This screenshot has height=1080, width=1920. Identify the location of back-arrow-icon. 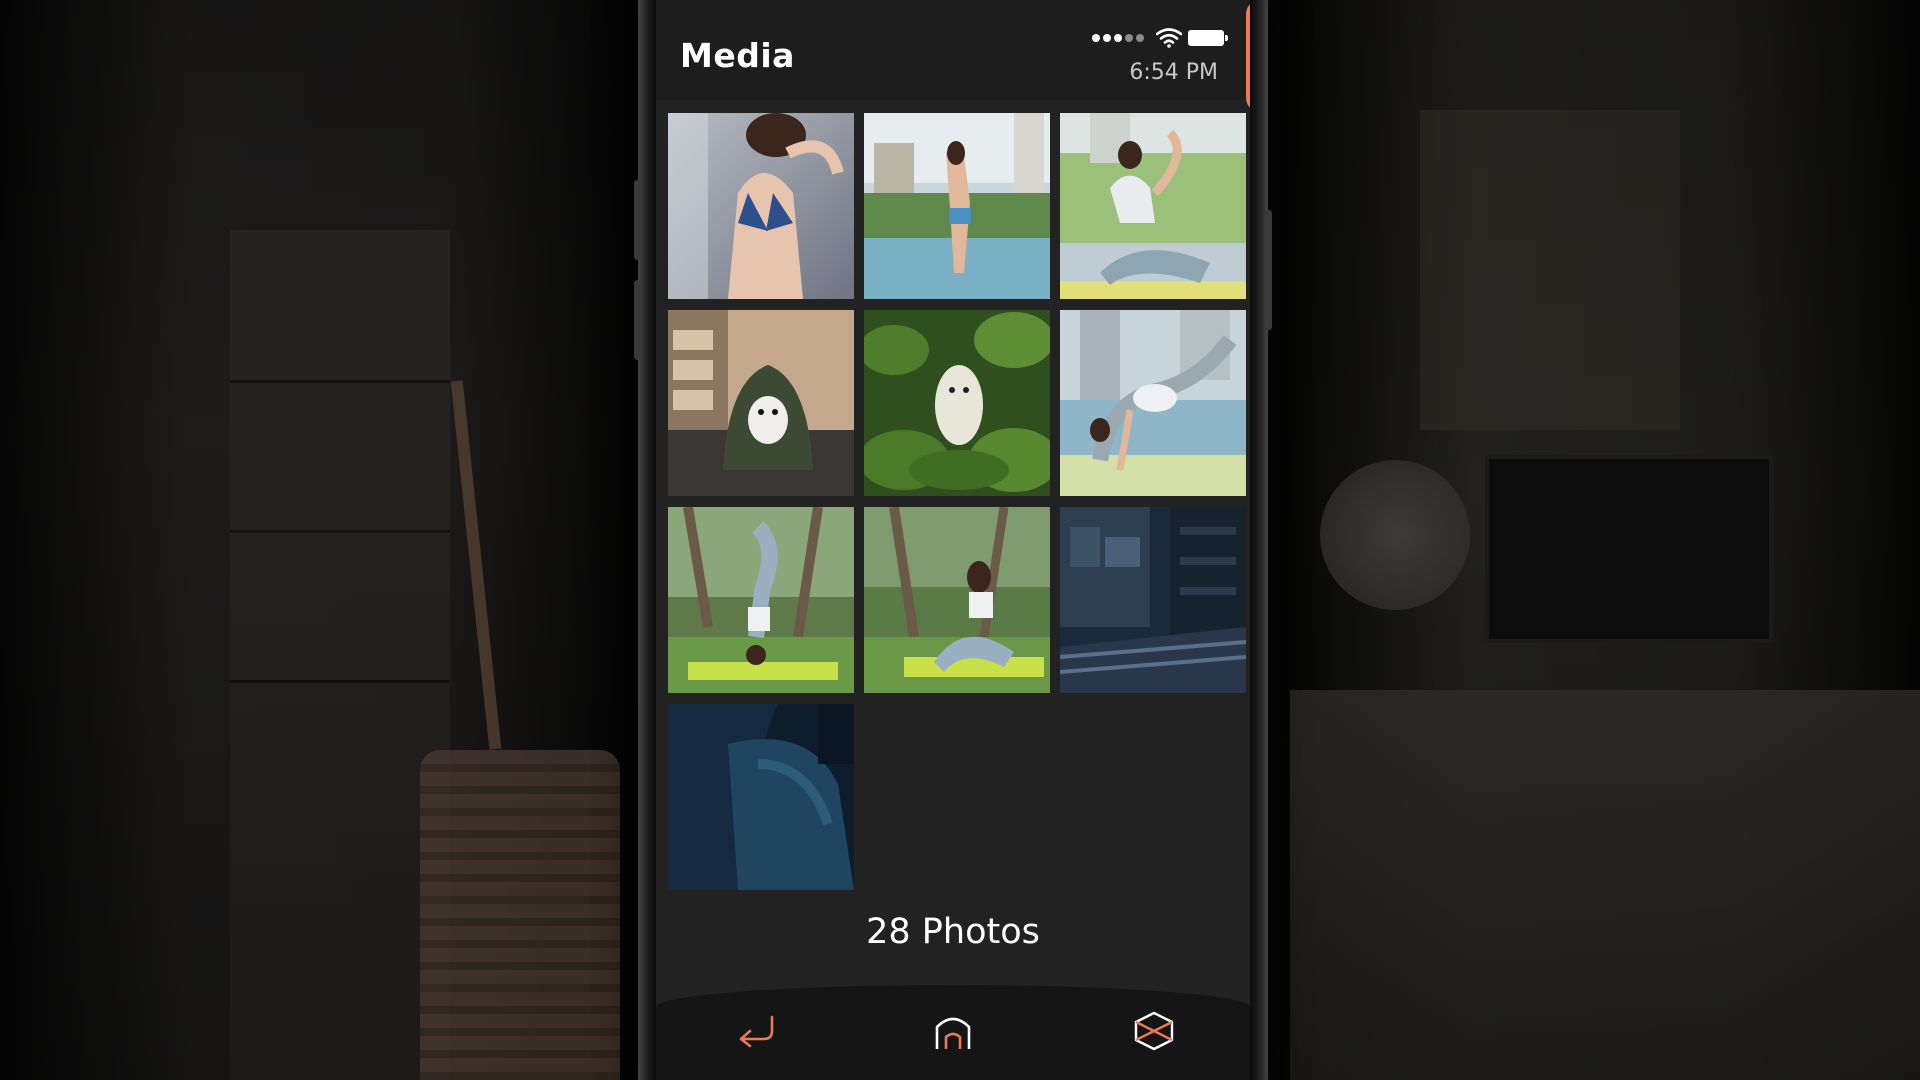
(756, 1031).